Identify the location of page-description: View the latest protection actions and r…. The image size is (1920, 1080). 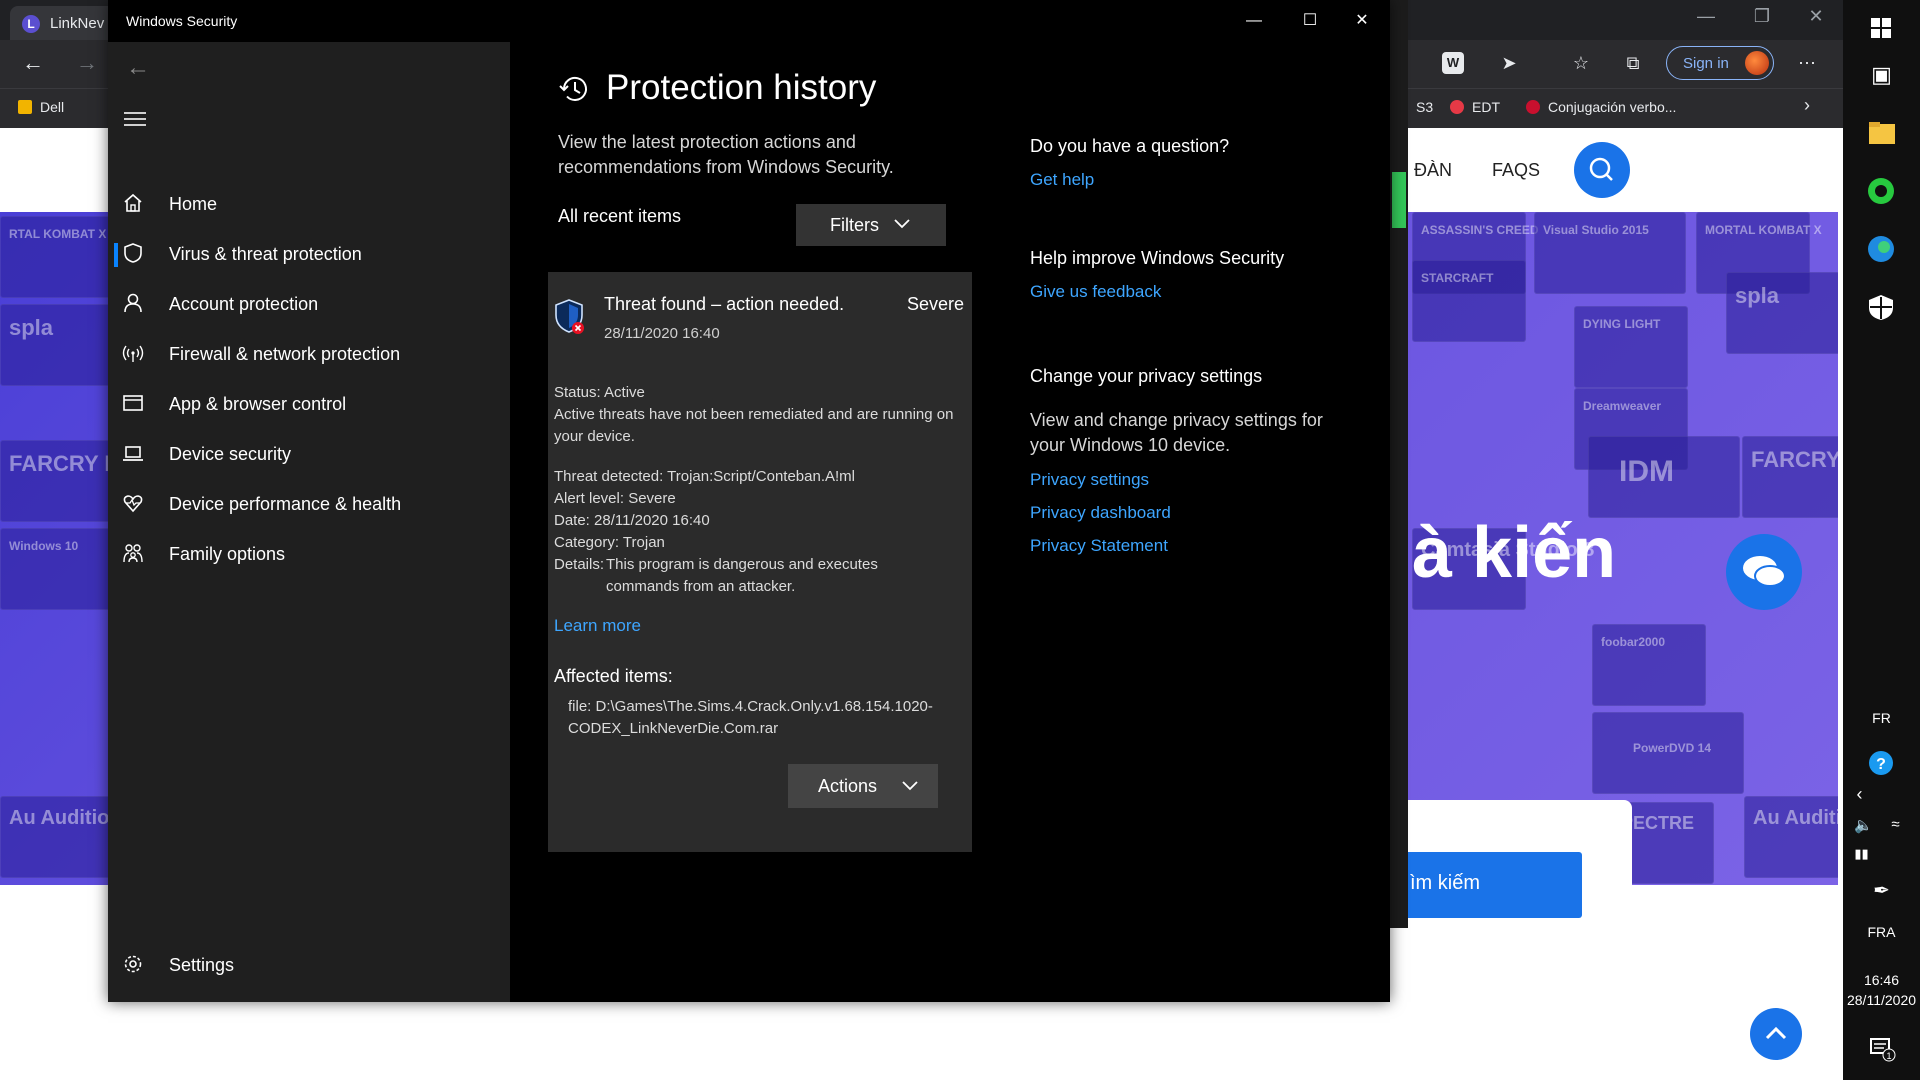
(726, 154).